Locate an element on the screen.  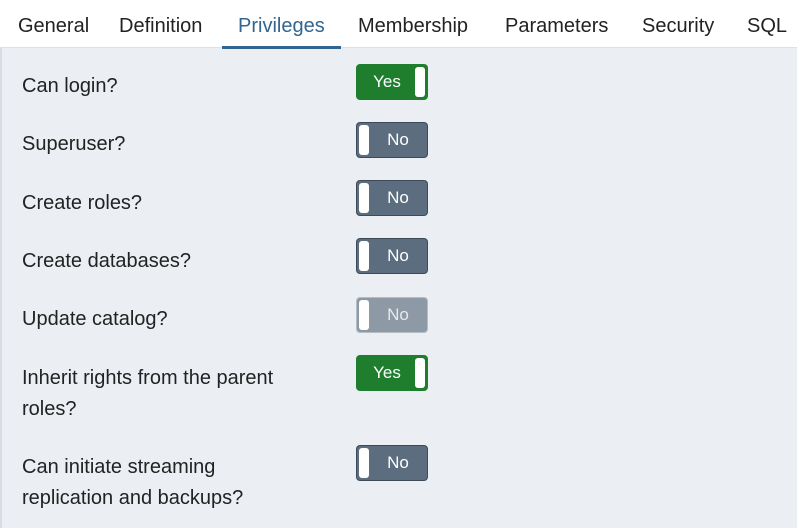
tab-security: Security is located at coordinates (678, 24).